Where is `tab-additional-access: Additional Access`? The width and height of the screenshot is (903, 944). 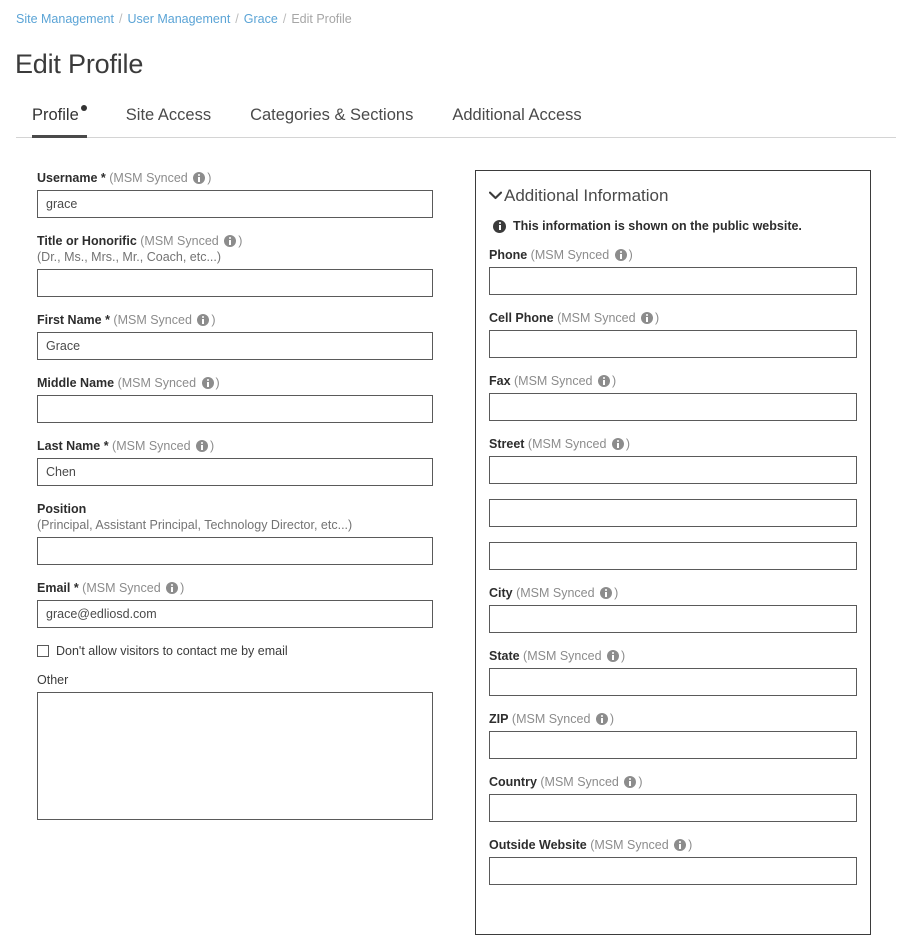 tab-additional-access: Additional Access is located at coordinates (516, 119).